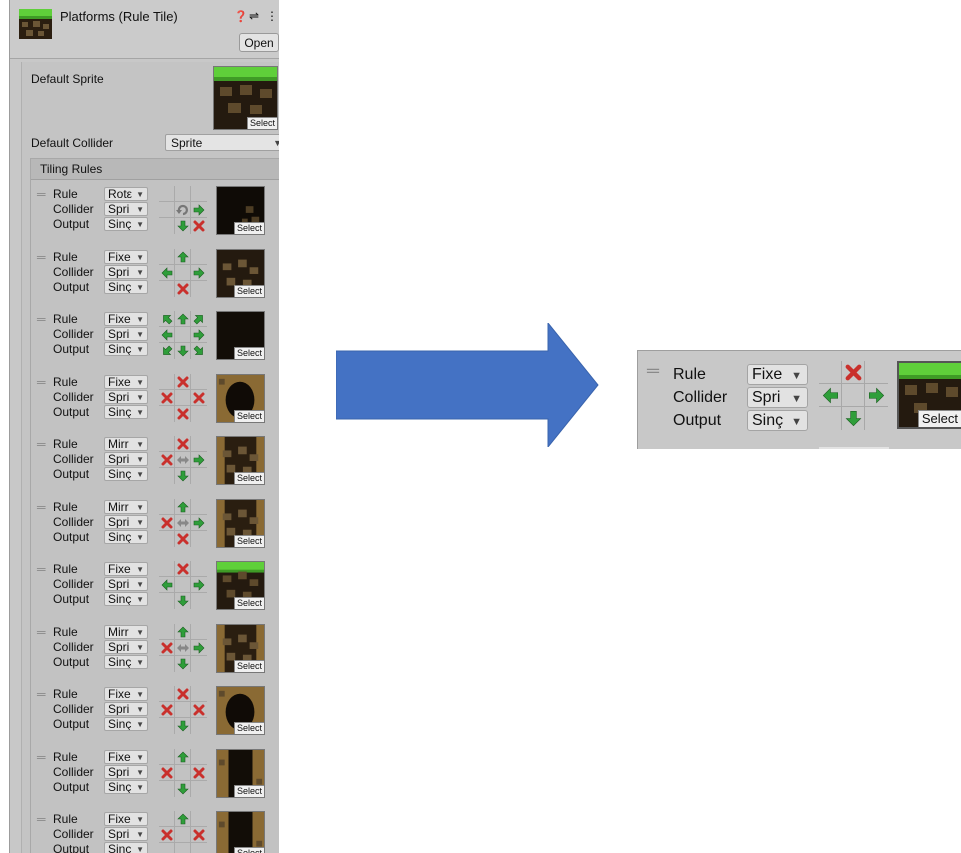 This screenshot has height=853, width=961. Describe the element at coordinates (241, 16) in the screenshot. I see `help-icon: ❓` at that location.